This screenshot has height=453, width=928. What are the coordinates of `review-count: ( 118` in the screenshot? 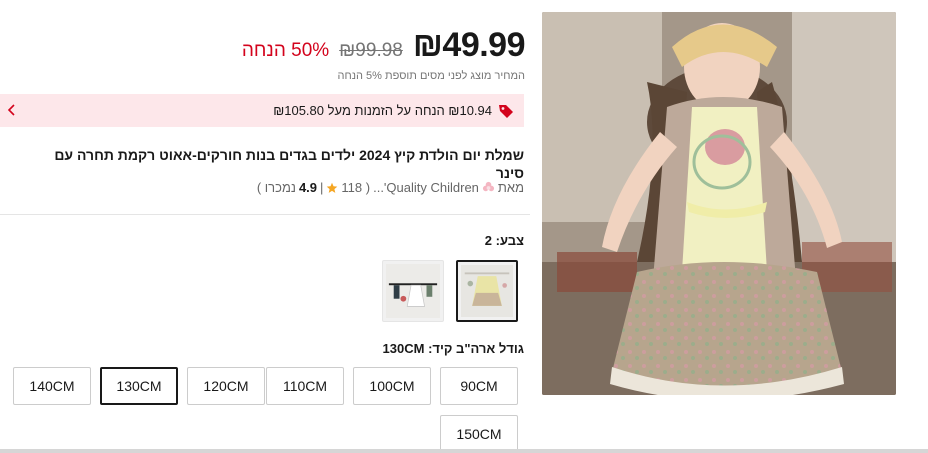 It's located at (356, 187).